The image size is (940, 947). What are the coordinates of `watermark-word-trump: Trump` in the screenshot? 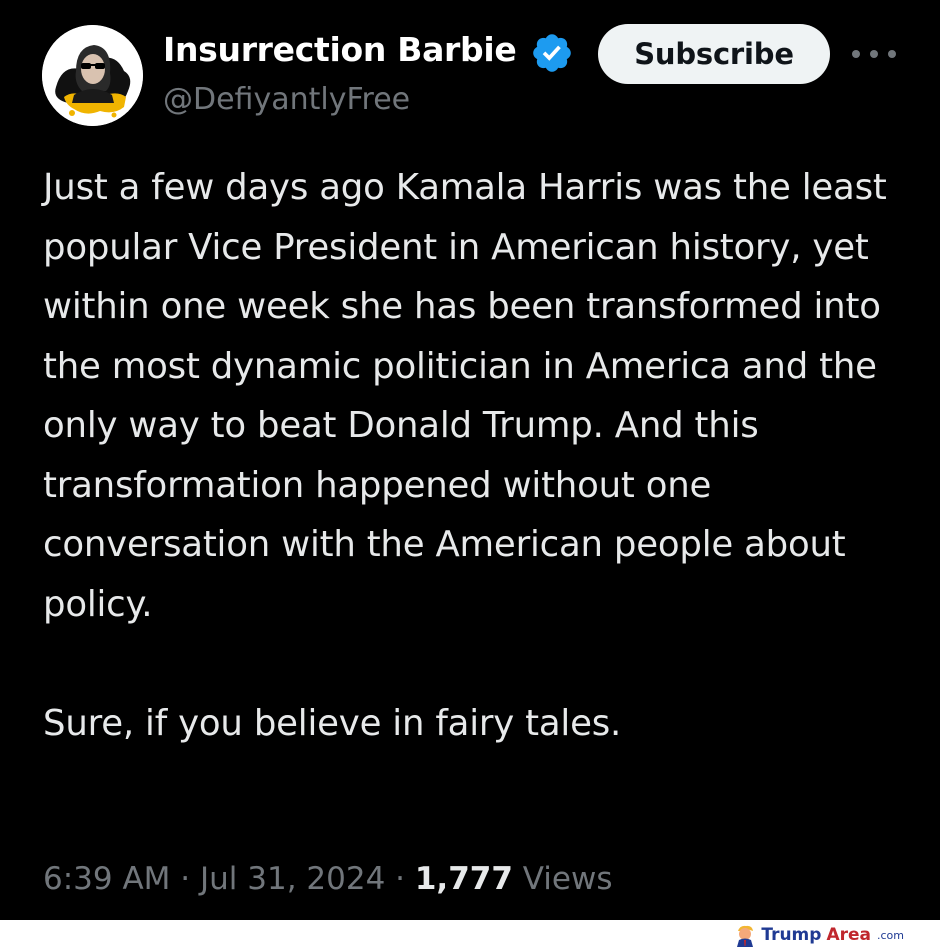 It's located at (791, 935).